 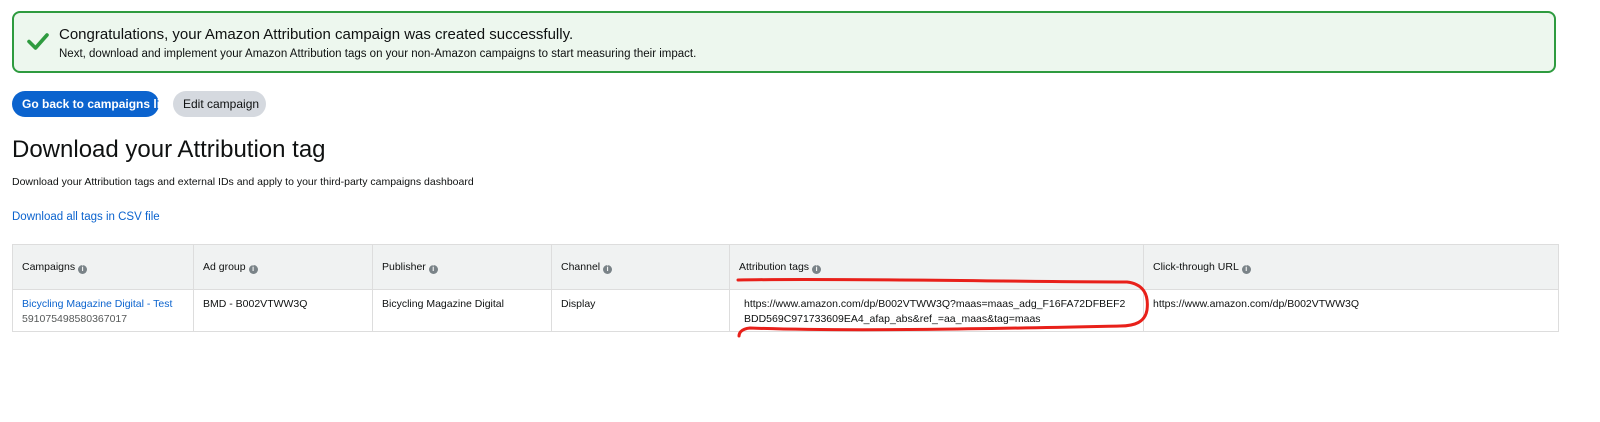 I want to click on channel-cell: Display, so click(x=640, y=310).